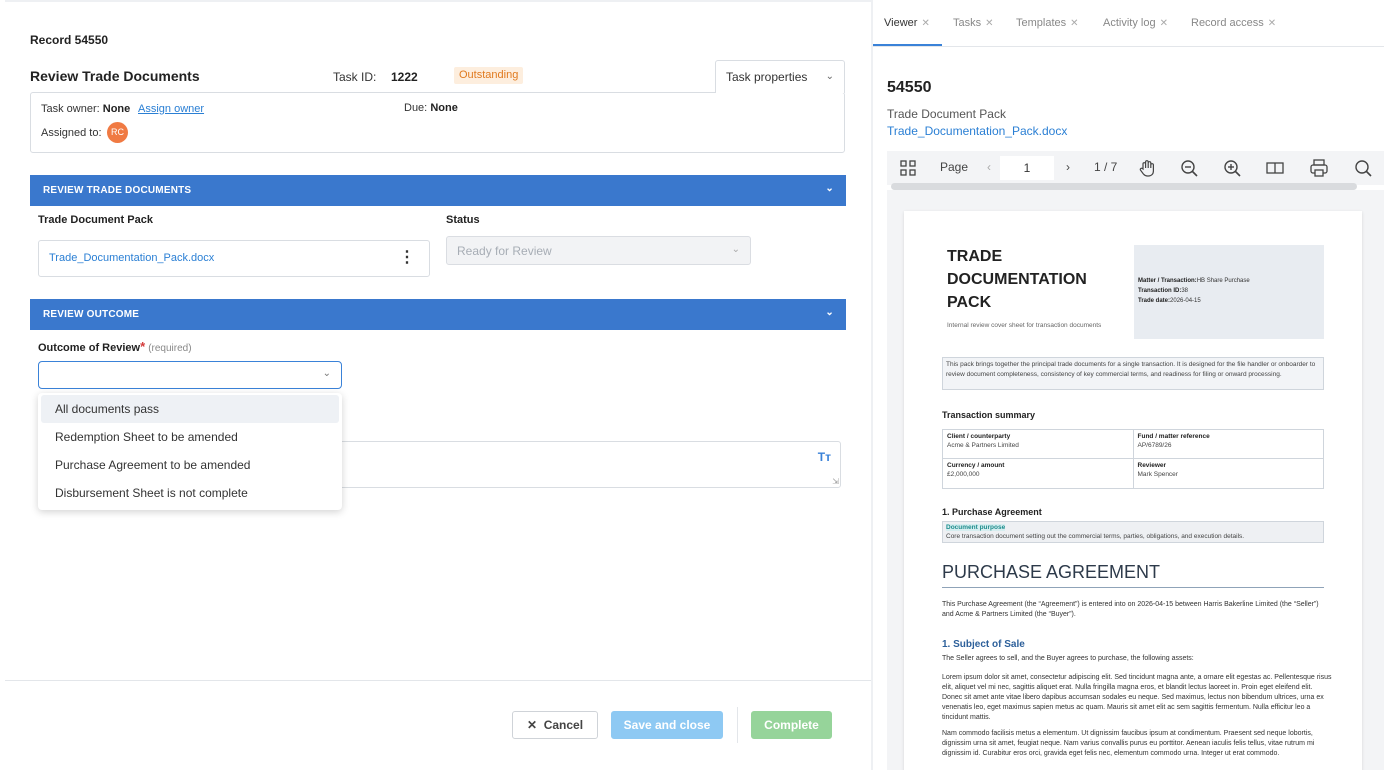 This screenshot has width=1384, height=770. What do you see at coordinates (190, 409) in the screenshot?
I see `dropdown-option: All documents pass` at bounding box center [190, 409].